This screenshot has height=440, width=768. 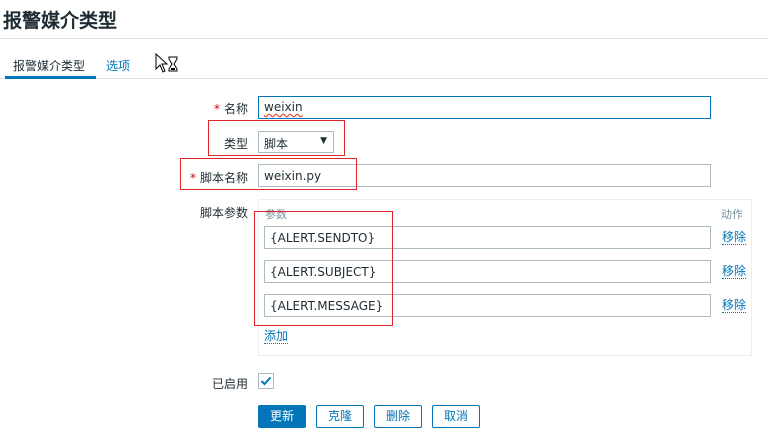 I want to click on update-button: 更新, so click(x=282, y=416).